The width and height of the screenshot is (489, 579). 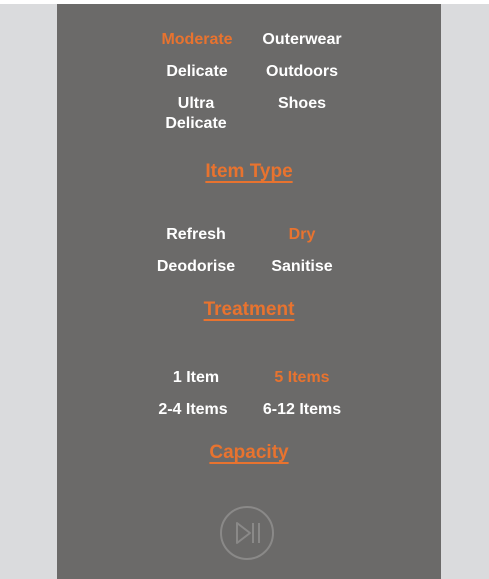 I want to click on play-pause-icon, so click(x=248, y=533).